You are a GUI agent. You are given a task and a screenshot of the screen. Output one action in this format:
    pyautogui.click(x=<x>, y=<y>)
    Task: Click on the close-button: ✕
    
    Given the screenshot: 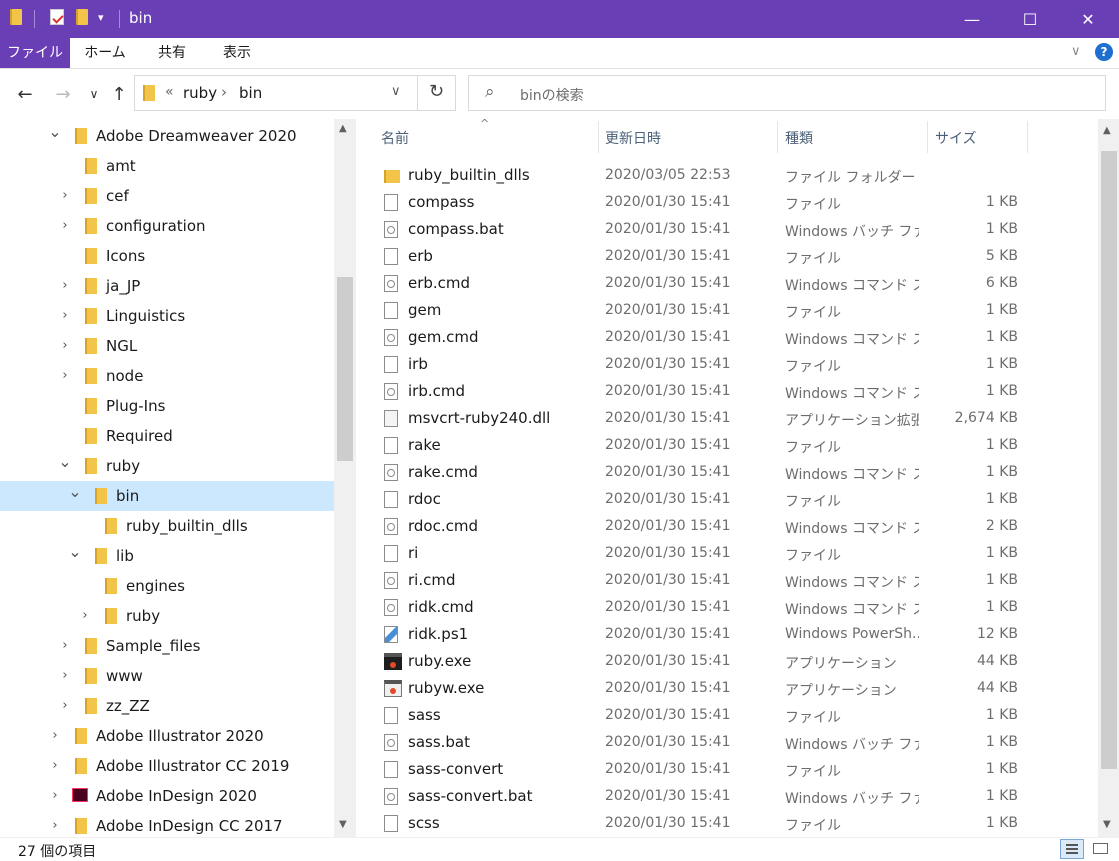 What is the action you would take?
    pyautogui.click(x=1088, y=19)
    